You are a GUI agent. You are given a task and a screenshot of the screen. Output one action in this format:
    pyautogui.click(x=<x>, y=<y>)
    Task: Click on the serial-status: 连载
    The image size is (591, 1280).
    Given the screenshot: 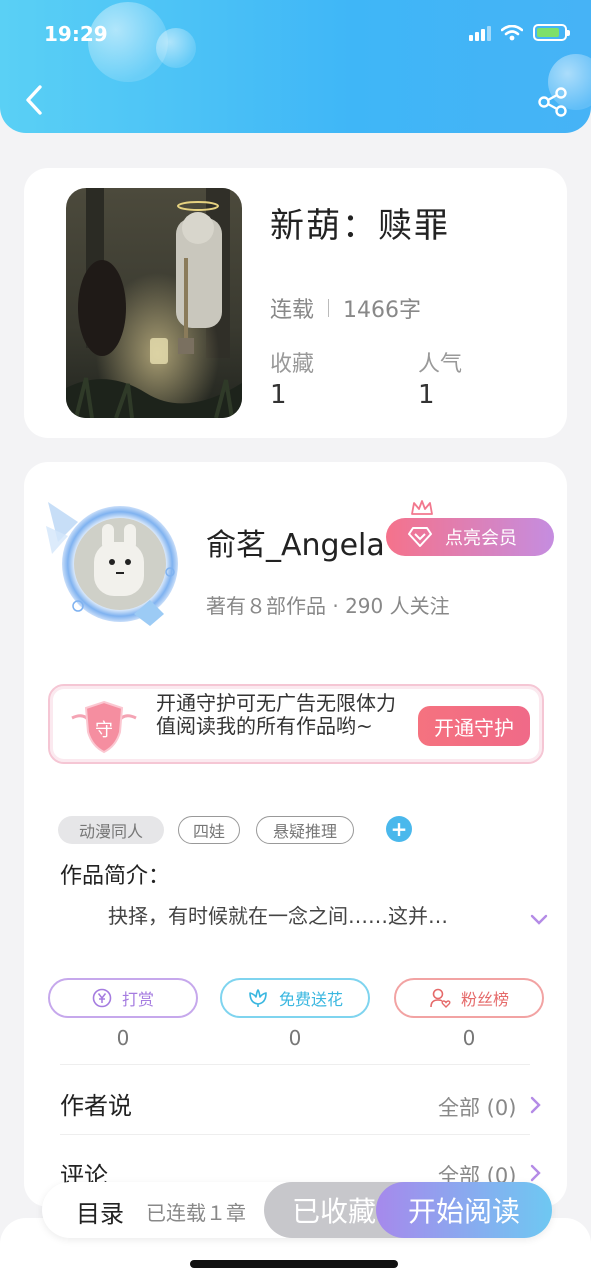 What is the action you would take?
    pyautogui.click(x=292, y=310)
    